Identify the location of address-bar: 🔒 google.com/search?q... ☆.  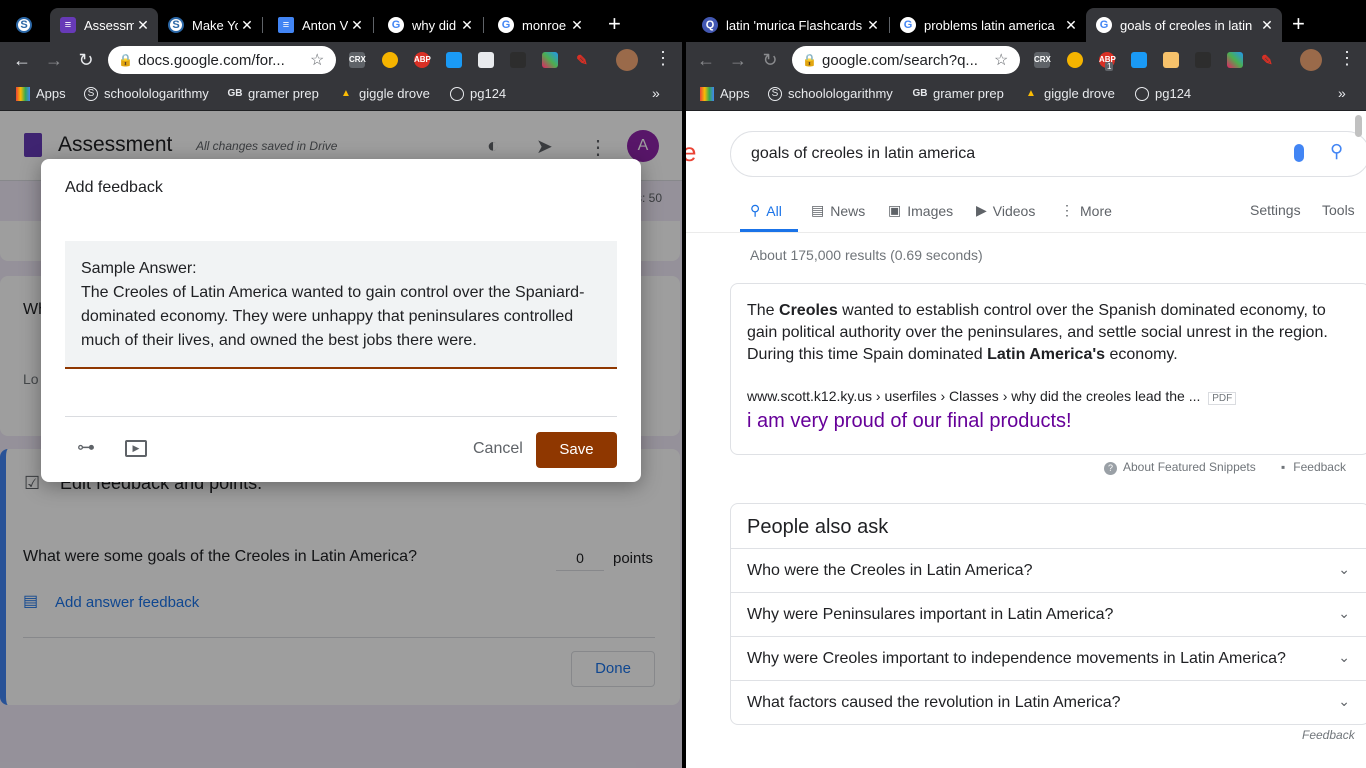
(906, 60).